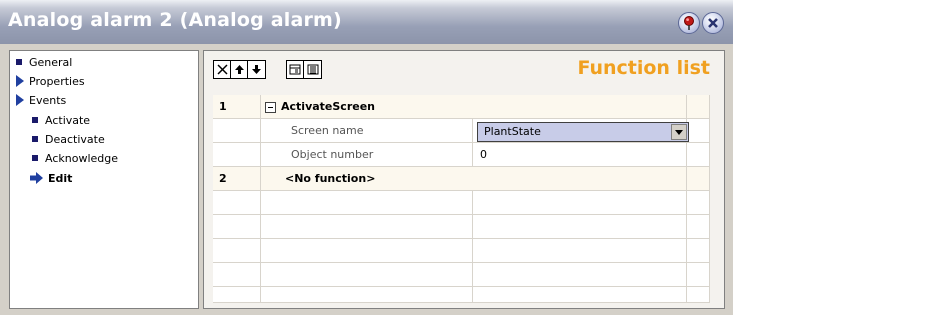 The height and width of the screenshot is (315, 944). I want to click on toolbar-expand-group, so click(304, 69).